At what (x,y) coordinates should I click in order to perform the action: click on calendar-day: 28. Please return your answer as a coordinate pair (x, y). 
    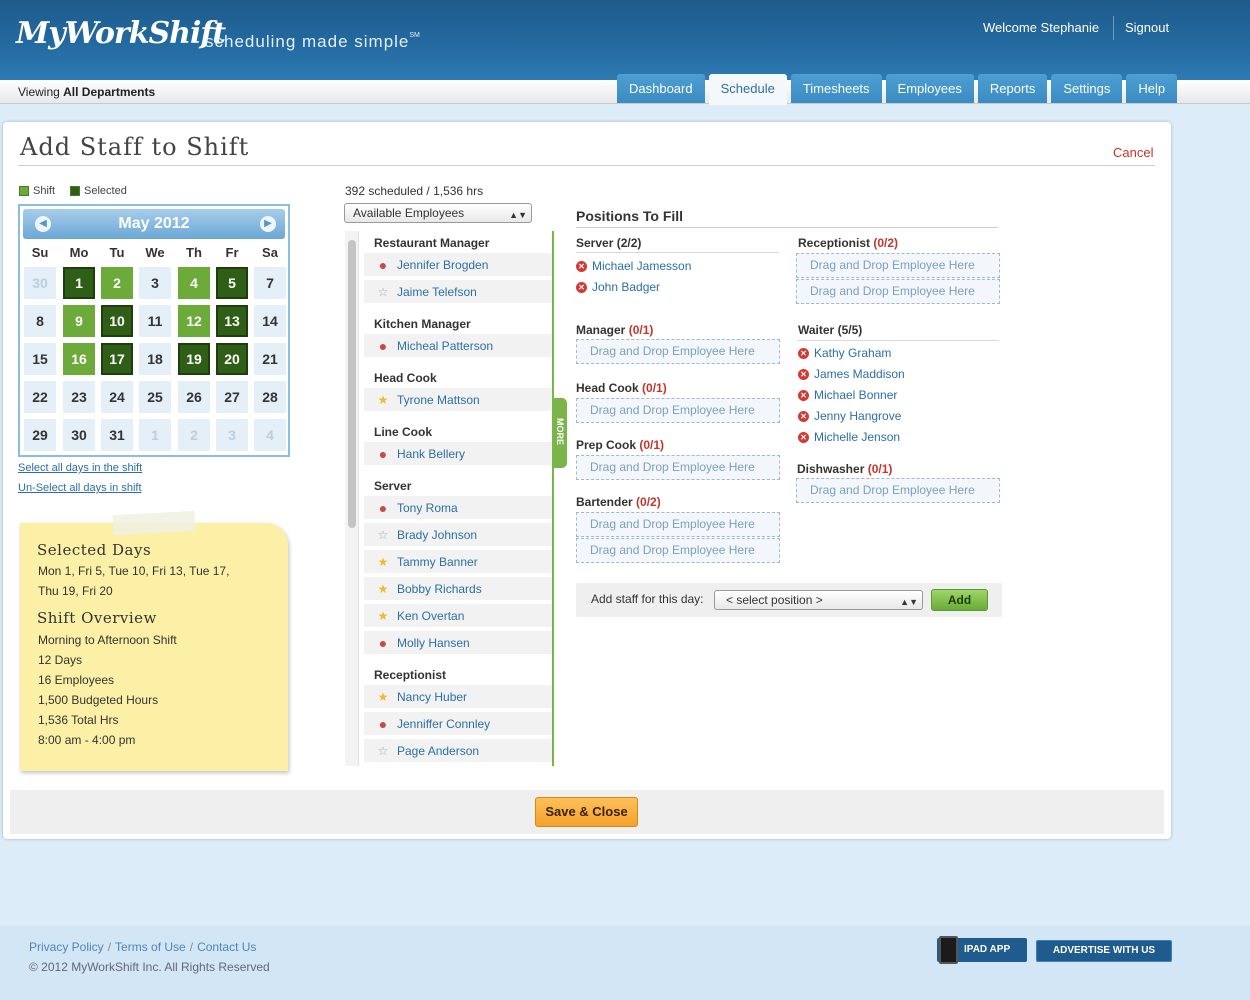
    Looking at the image, I should click on (270, 397).